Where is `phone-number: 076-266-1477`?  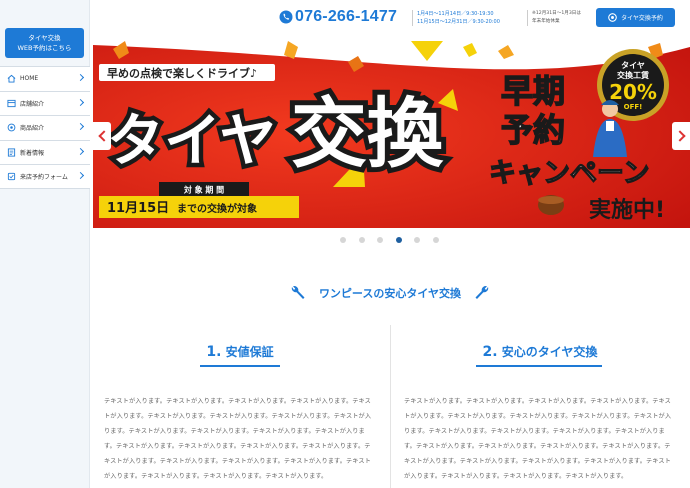
phone-number: 076-266-1477 is located at coordinates (346, 16).